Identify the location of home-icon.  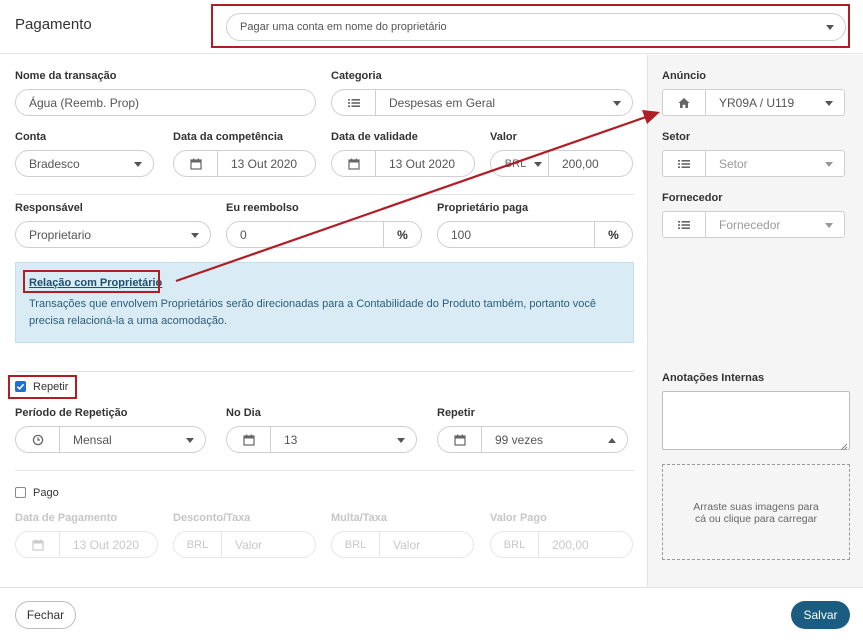
(684, 102).